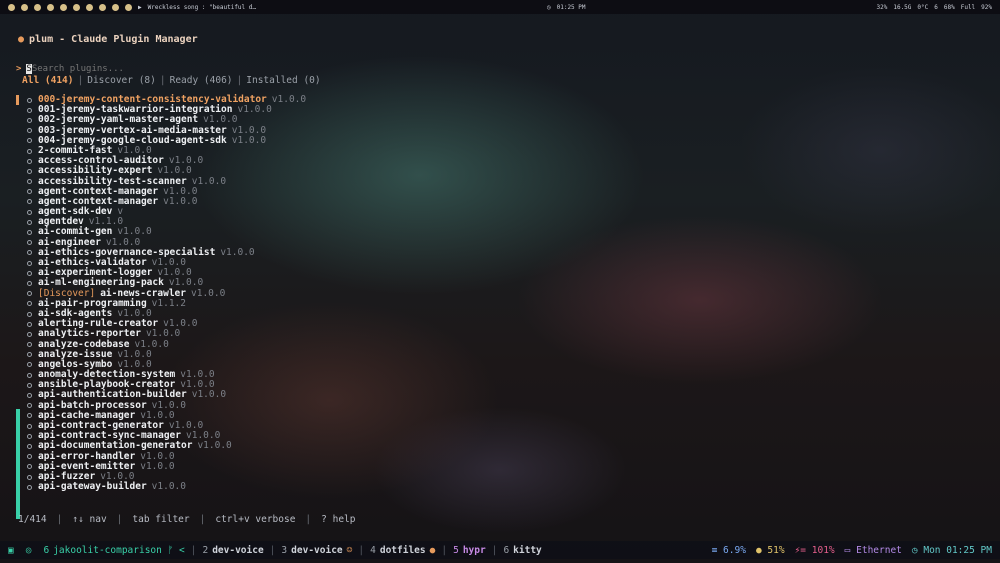  I want to click on help-hint: ? help, so click(338, 519).